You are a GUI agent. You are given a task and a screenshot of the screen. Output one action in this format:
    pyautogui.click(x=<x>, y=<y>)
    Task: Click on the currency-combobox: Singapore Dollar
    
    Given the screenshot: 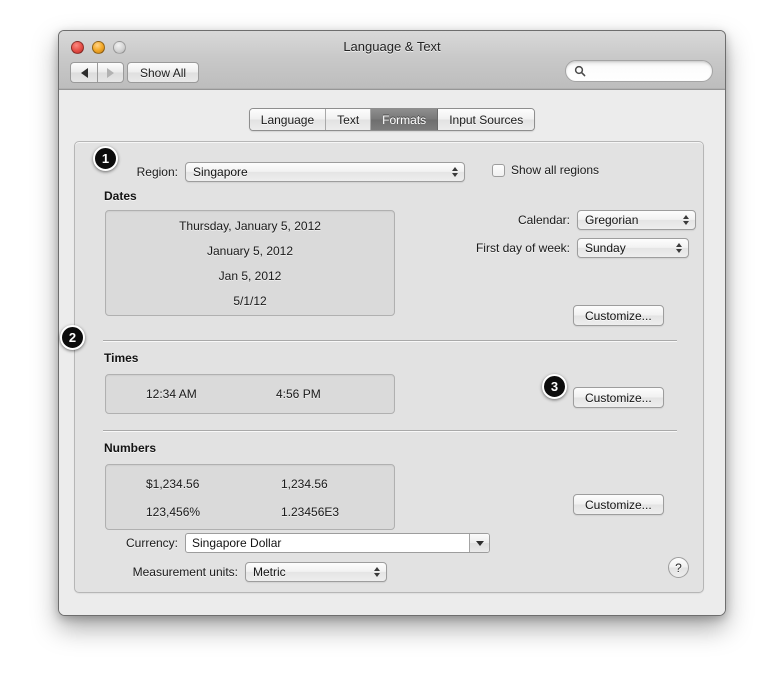 What is the action you would take?
    pyautogui.click(x=337, y=543)
    